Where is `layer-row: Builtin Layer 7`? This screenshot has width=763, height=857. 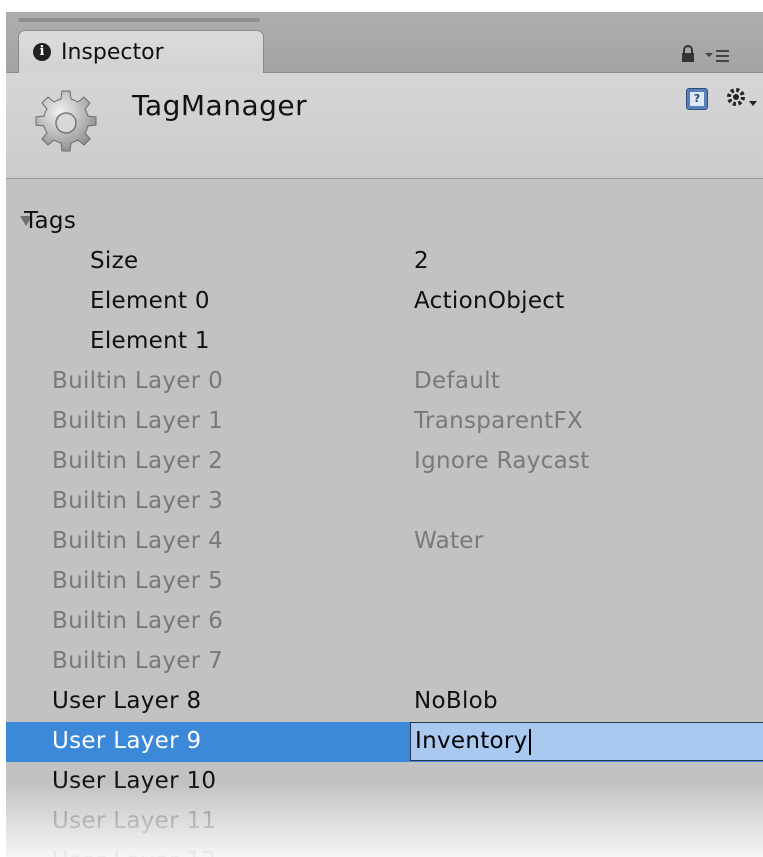 layer-row: Builtin Layer 7 is located at coordinates (384, 662).